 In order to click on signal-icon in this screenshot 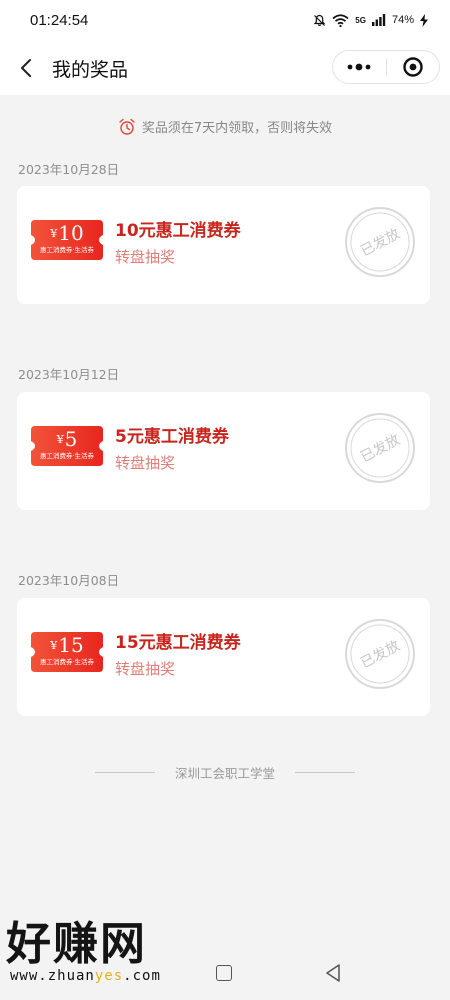, I will do `click(378, 20)`.